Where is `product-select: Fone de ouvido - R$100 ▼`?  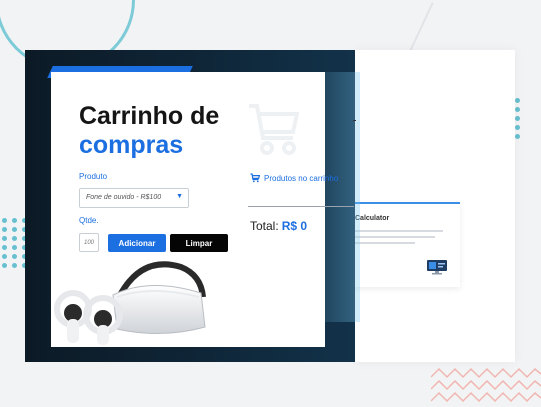
product-select: Fone de ouvido - R$100 ▼ is located at coordinates (134, 198).